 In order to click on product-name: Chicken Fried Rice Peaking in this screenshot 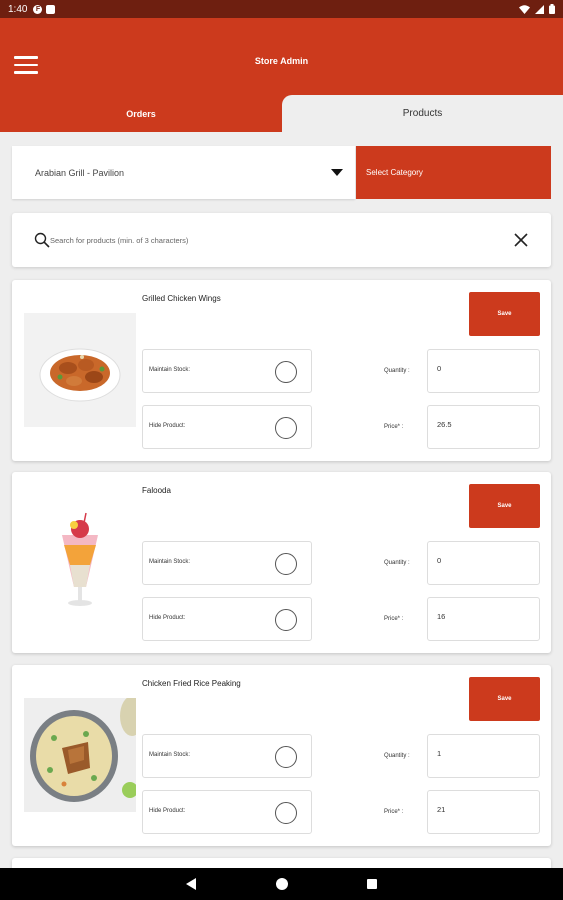, I will do `click(191, 683)`.